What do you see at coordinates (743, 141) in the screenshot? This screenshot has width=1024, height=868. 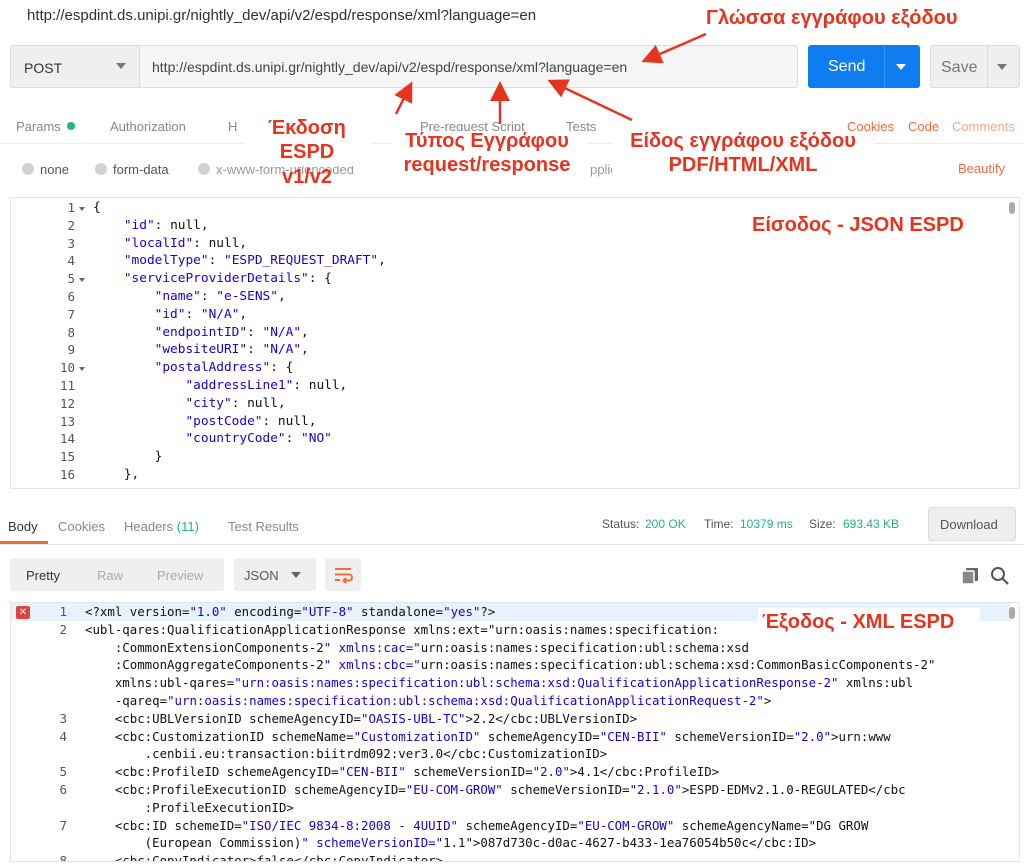 I see `annotation-kind-line1: Είδος εγγράφου εξόδου` at bounding box center [743, 141].